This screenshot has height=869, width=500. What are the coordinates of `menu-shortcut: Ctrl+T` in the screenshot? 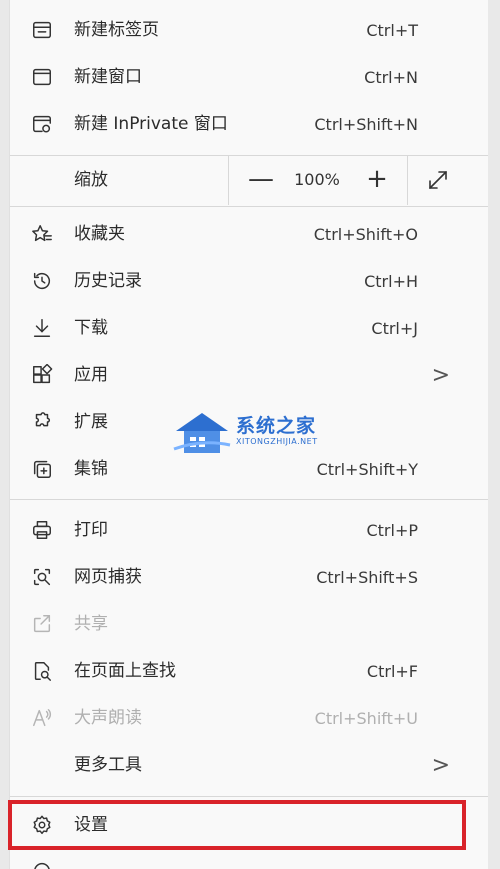 It's located at (392, 30).